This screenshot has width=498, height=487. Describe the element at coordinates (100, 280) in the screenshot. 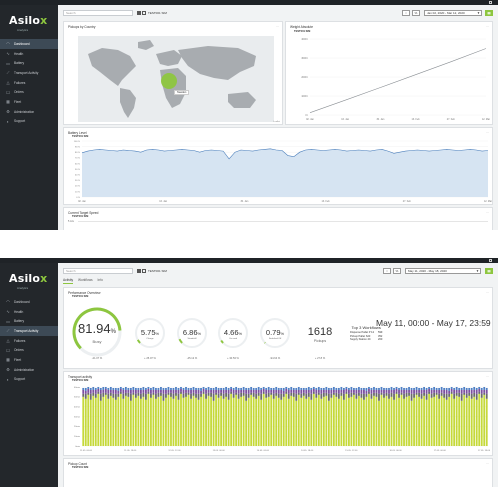

I see `tab-info: Info` at that location.